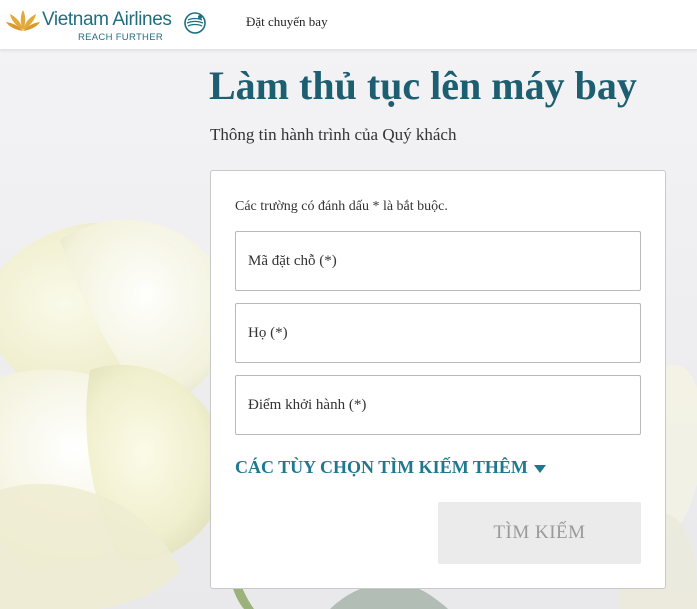  Describe the element at coordinates (107, 19) in the screenshot. I see `brand-name: Vietnam Airlines` at that location.